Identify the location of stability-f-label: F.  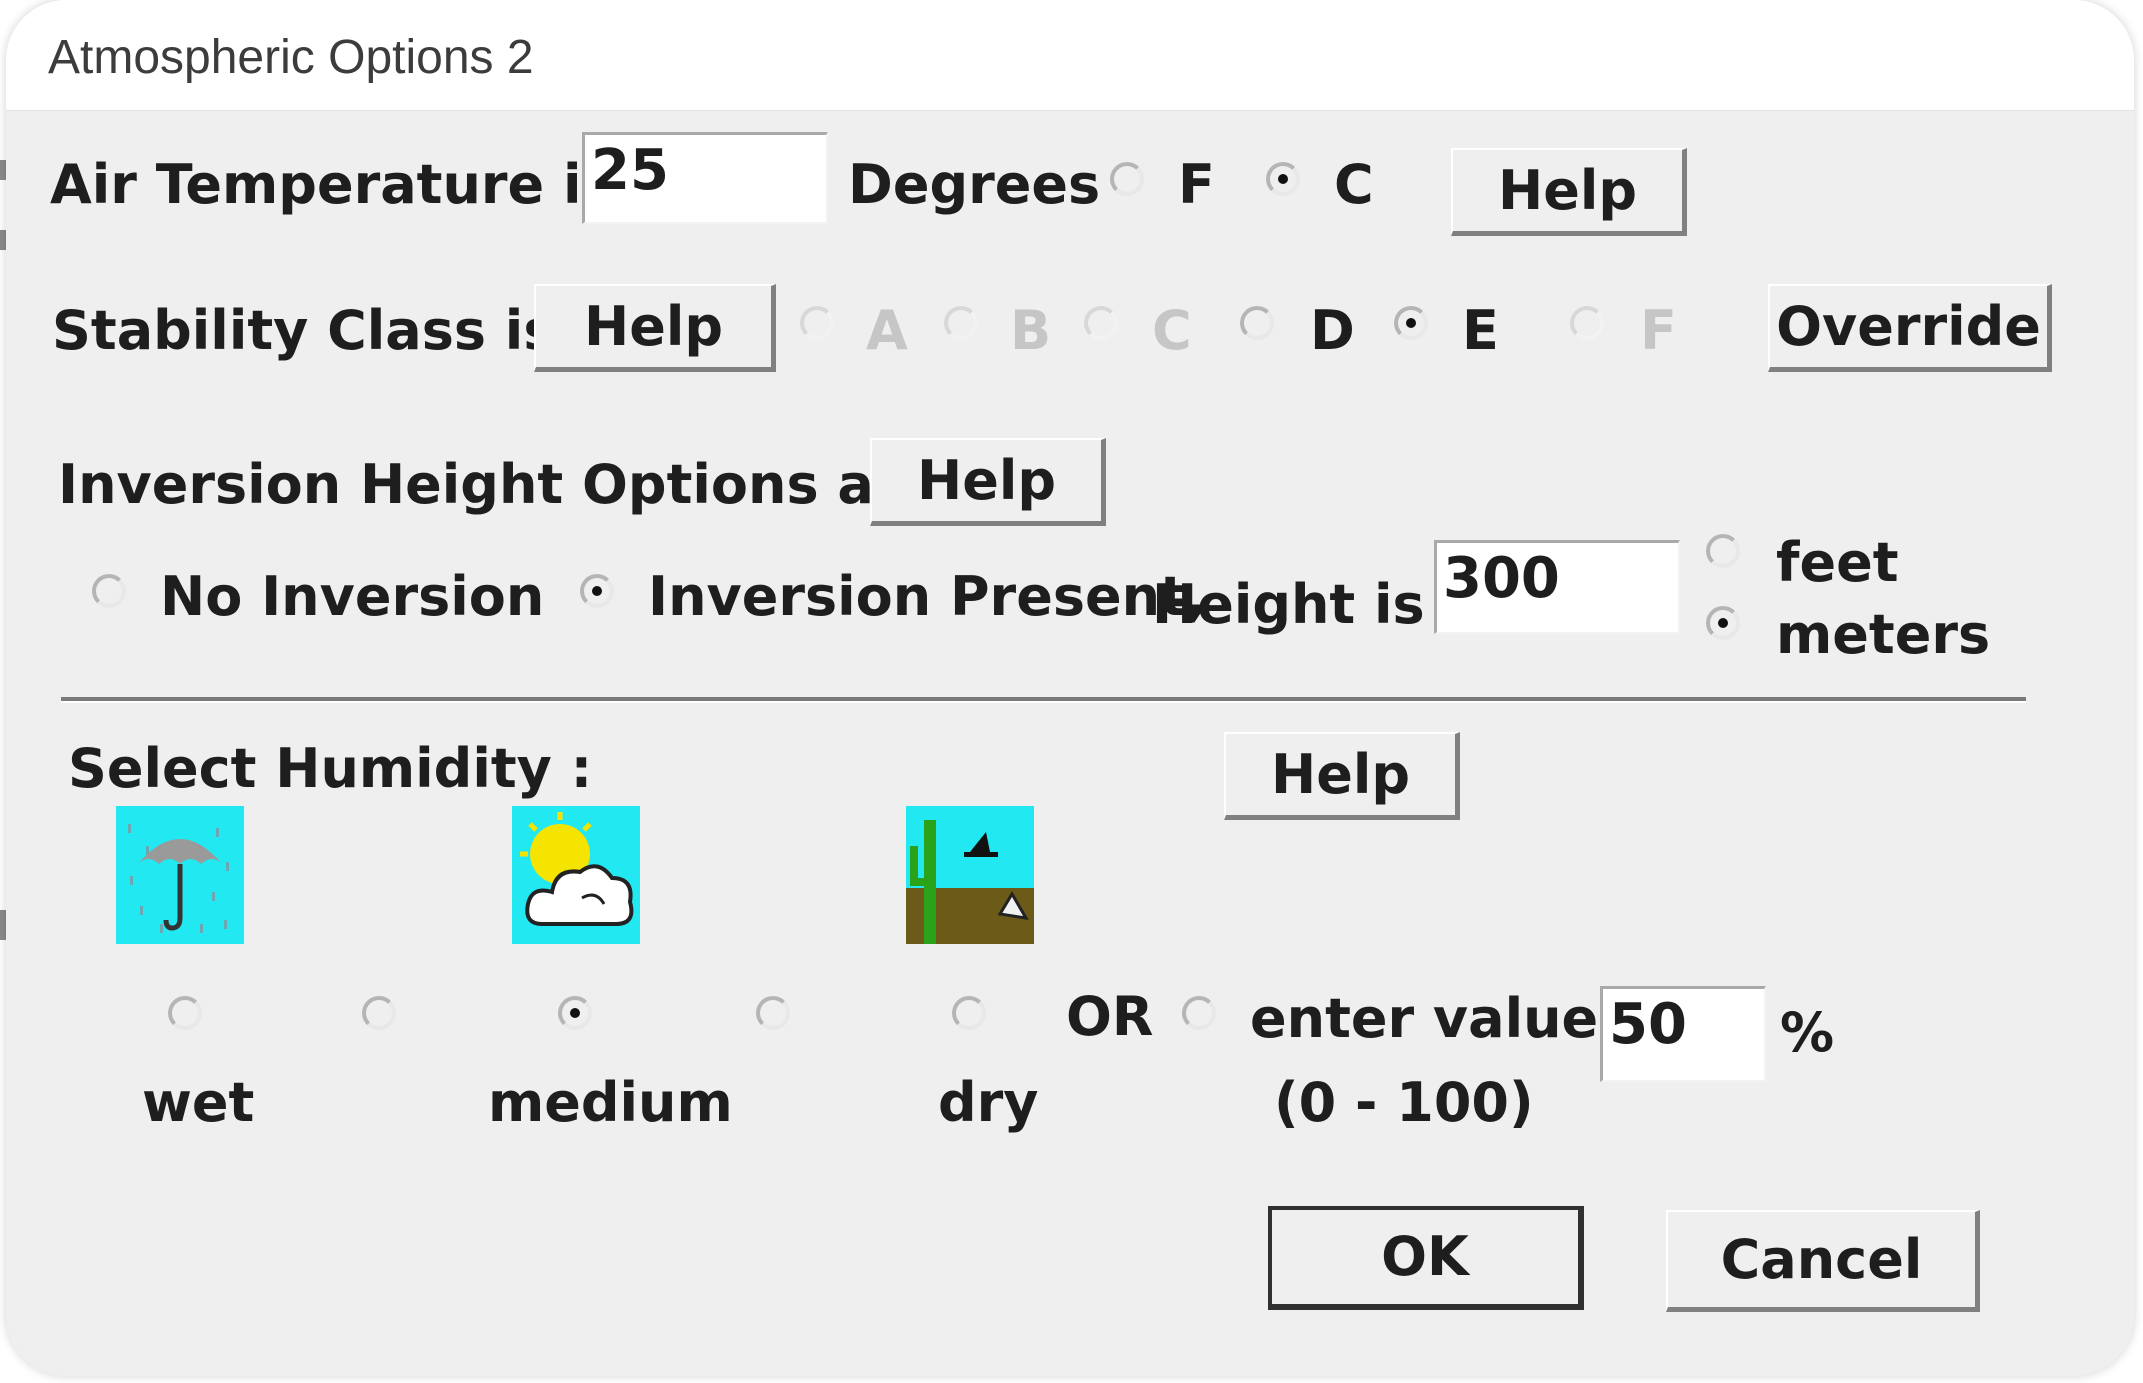
(1658, 330).